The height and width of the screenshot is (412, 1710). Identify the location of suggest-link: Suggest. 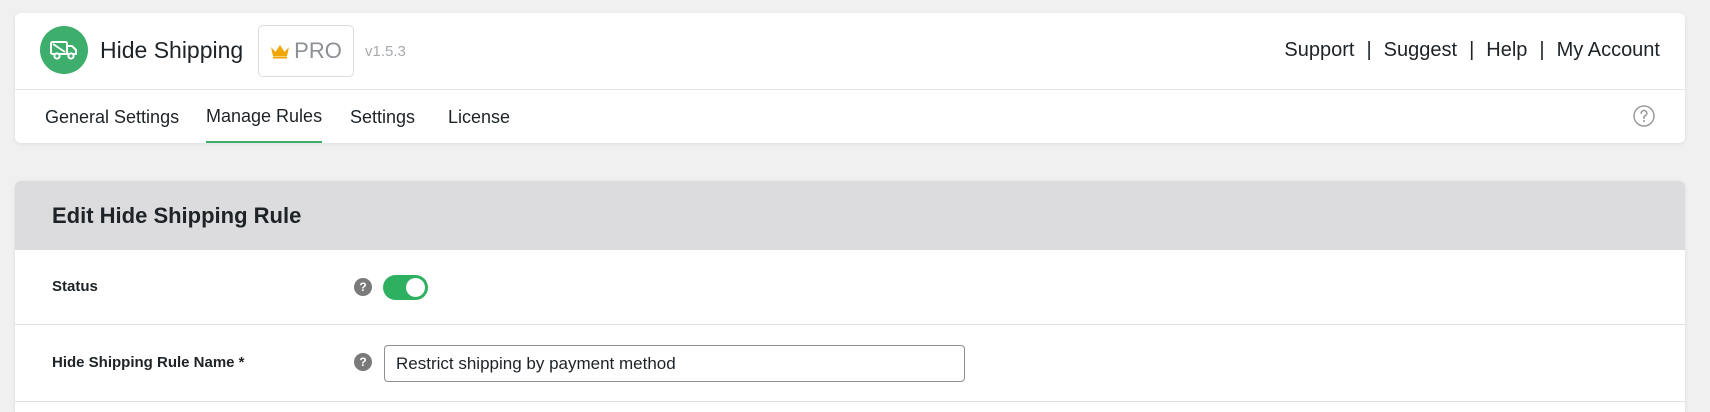
(1420, 50).